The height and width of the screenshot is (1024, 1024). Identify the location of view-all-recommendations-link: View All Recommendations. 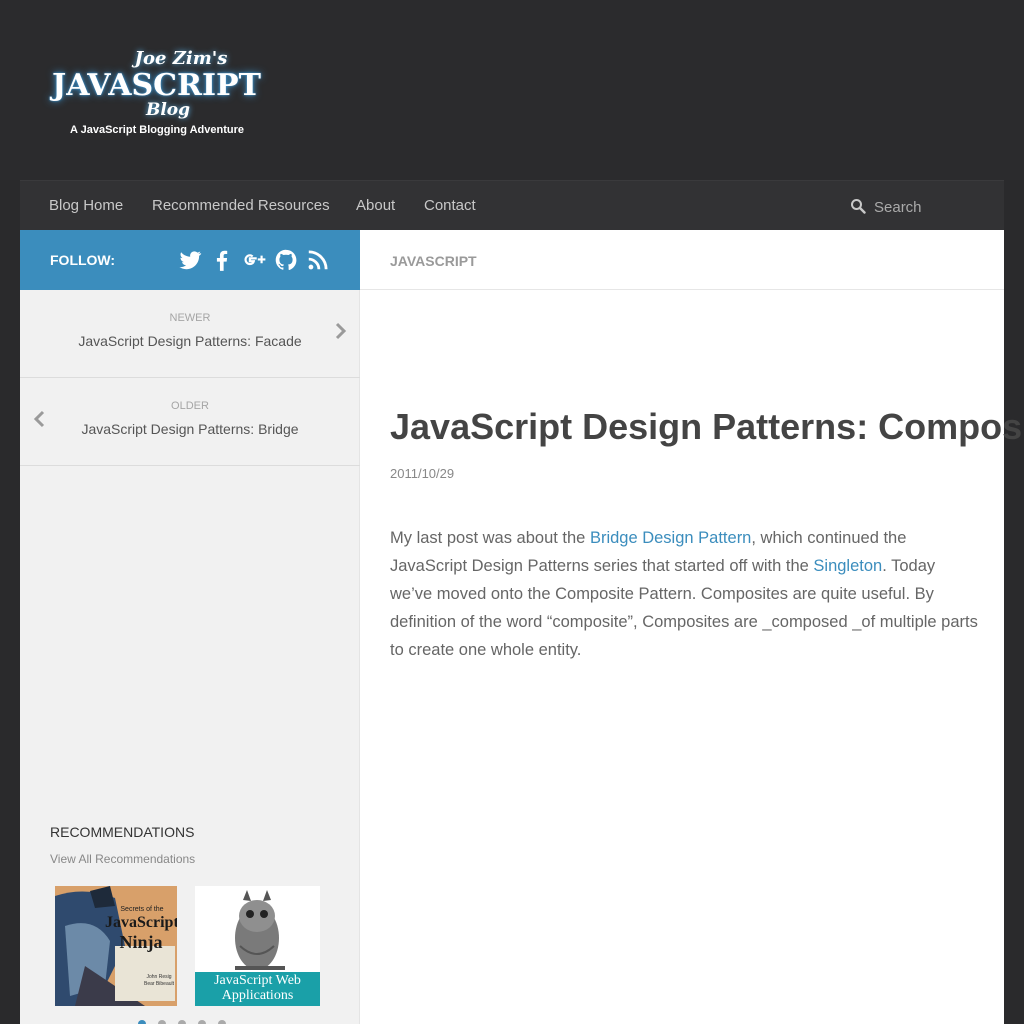
(122, 859).